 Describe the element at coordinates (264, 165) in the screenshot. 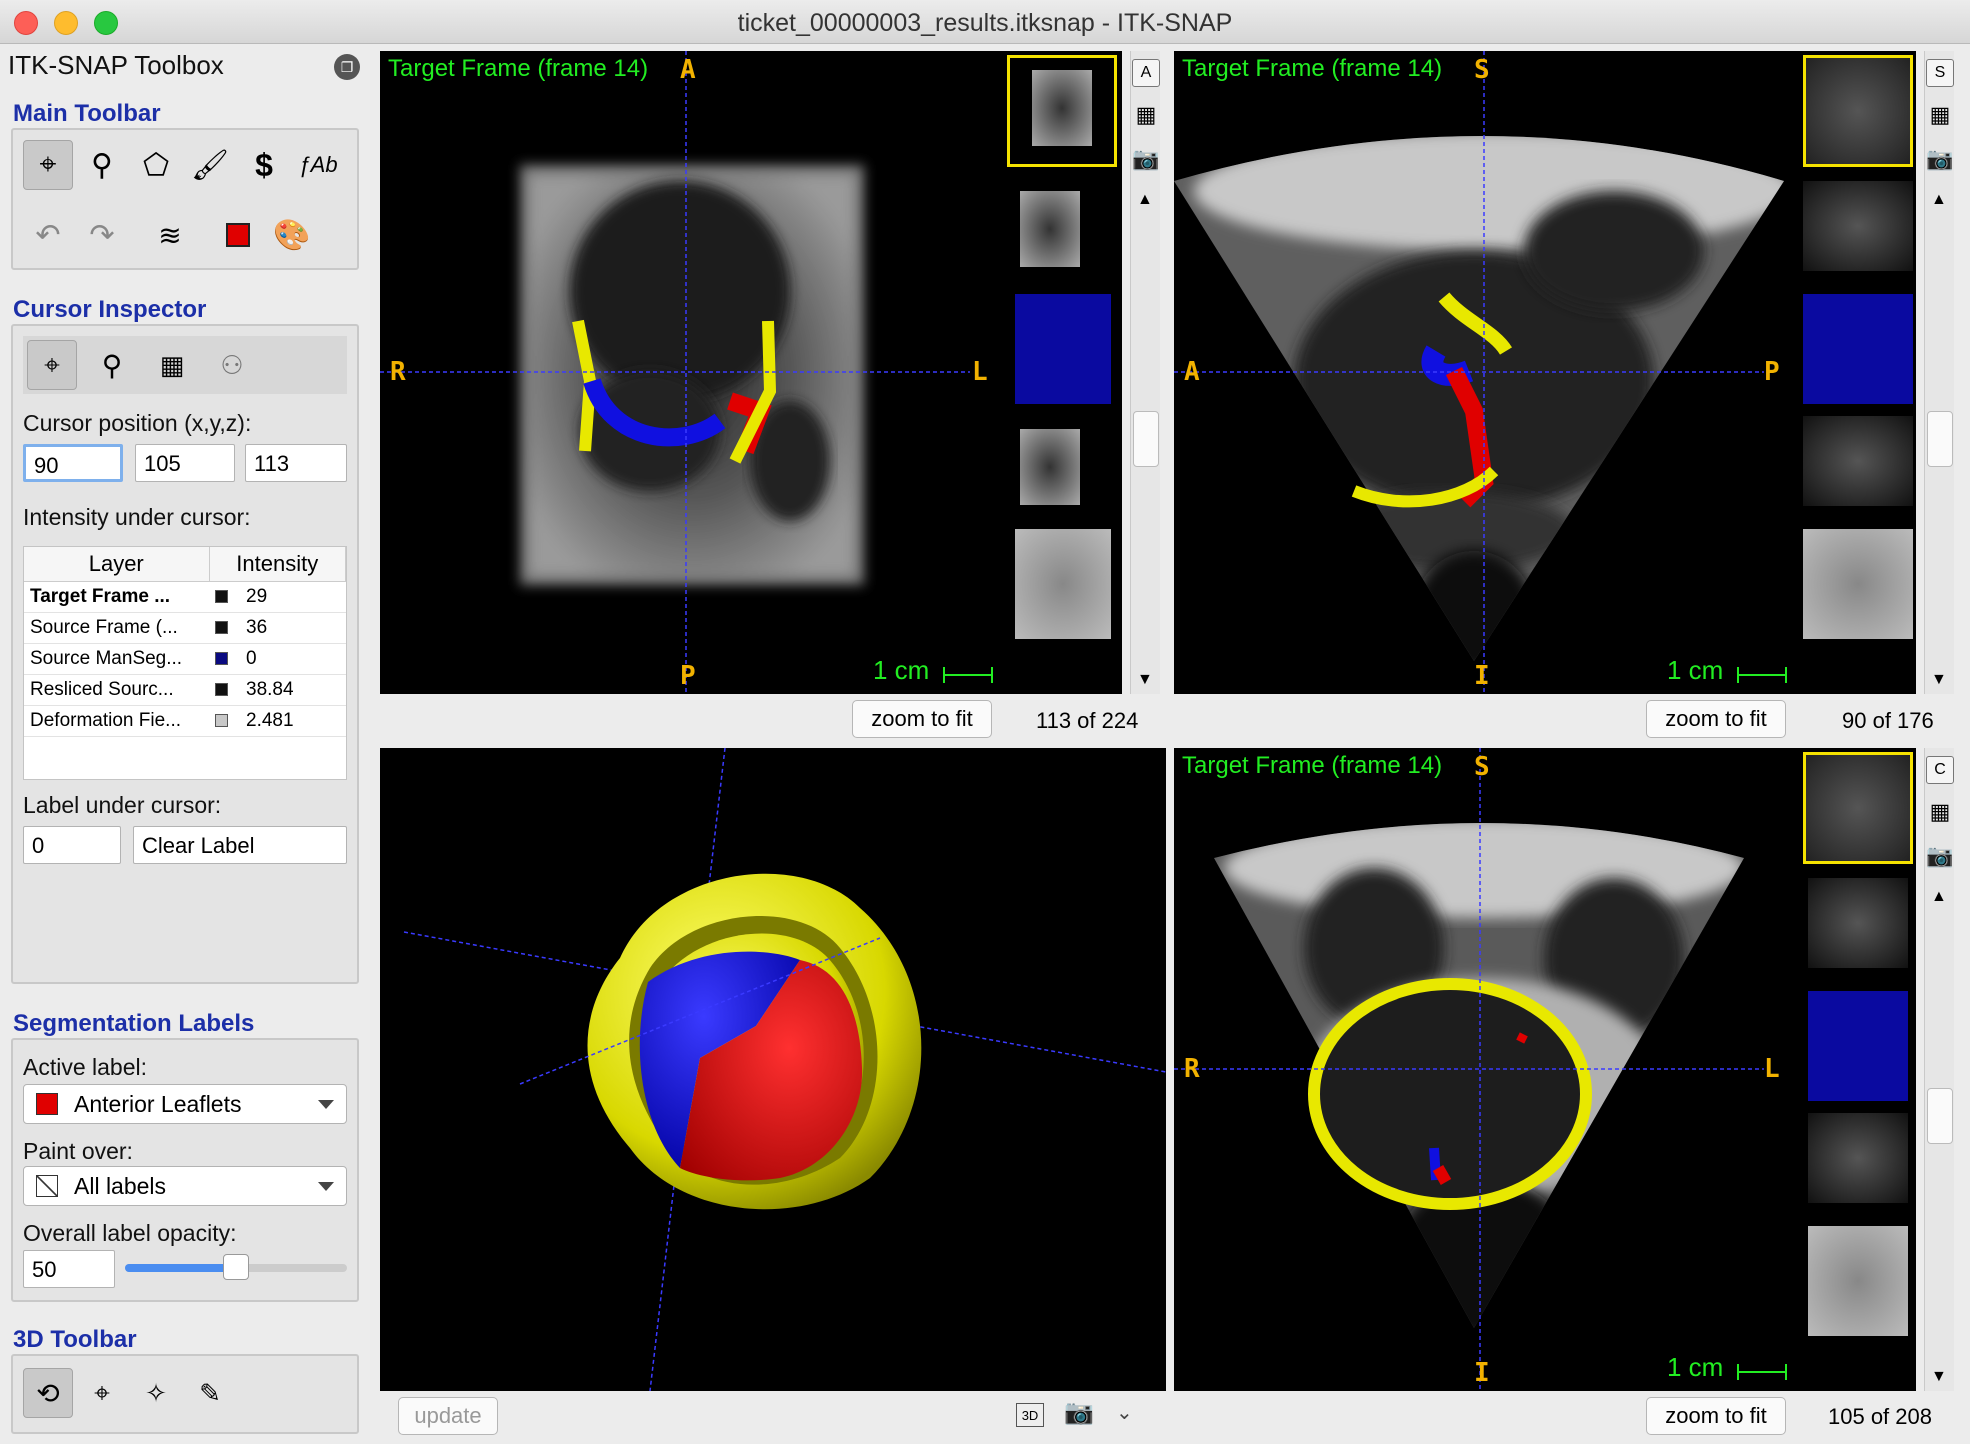

I see `snake-tool-button: $` at that location.